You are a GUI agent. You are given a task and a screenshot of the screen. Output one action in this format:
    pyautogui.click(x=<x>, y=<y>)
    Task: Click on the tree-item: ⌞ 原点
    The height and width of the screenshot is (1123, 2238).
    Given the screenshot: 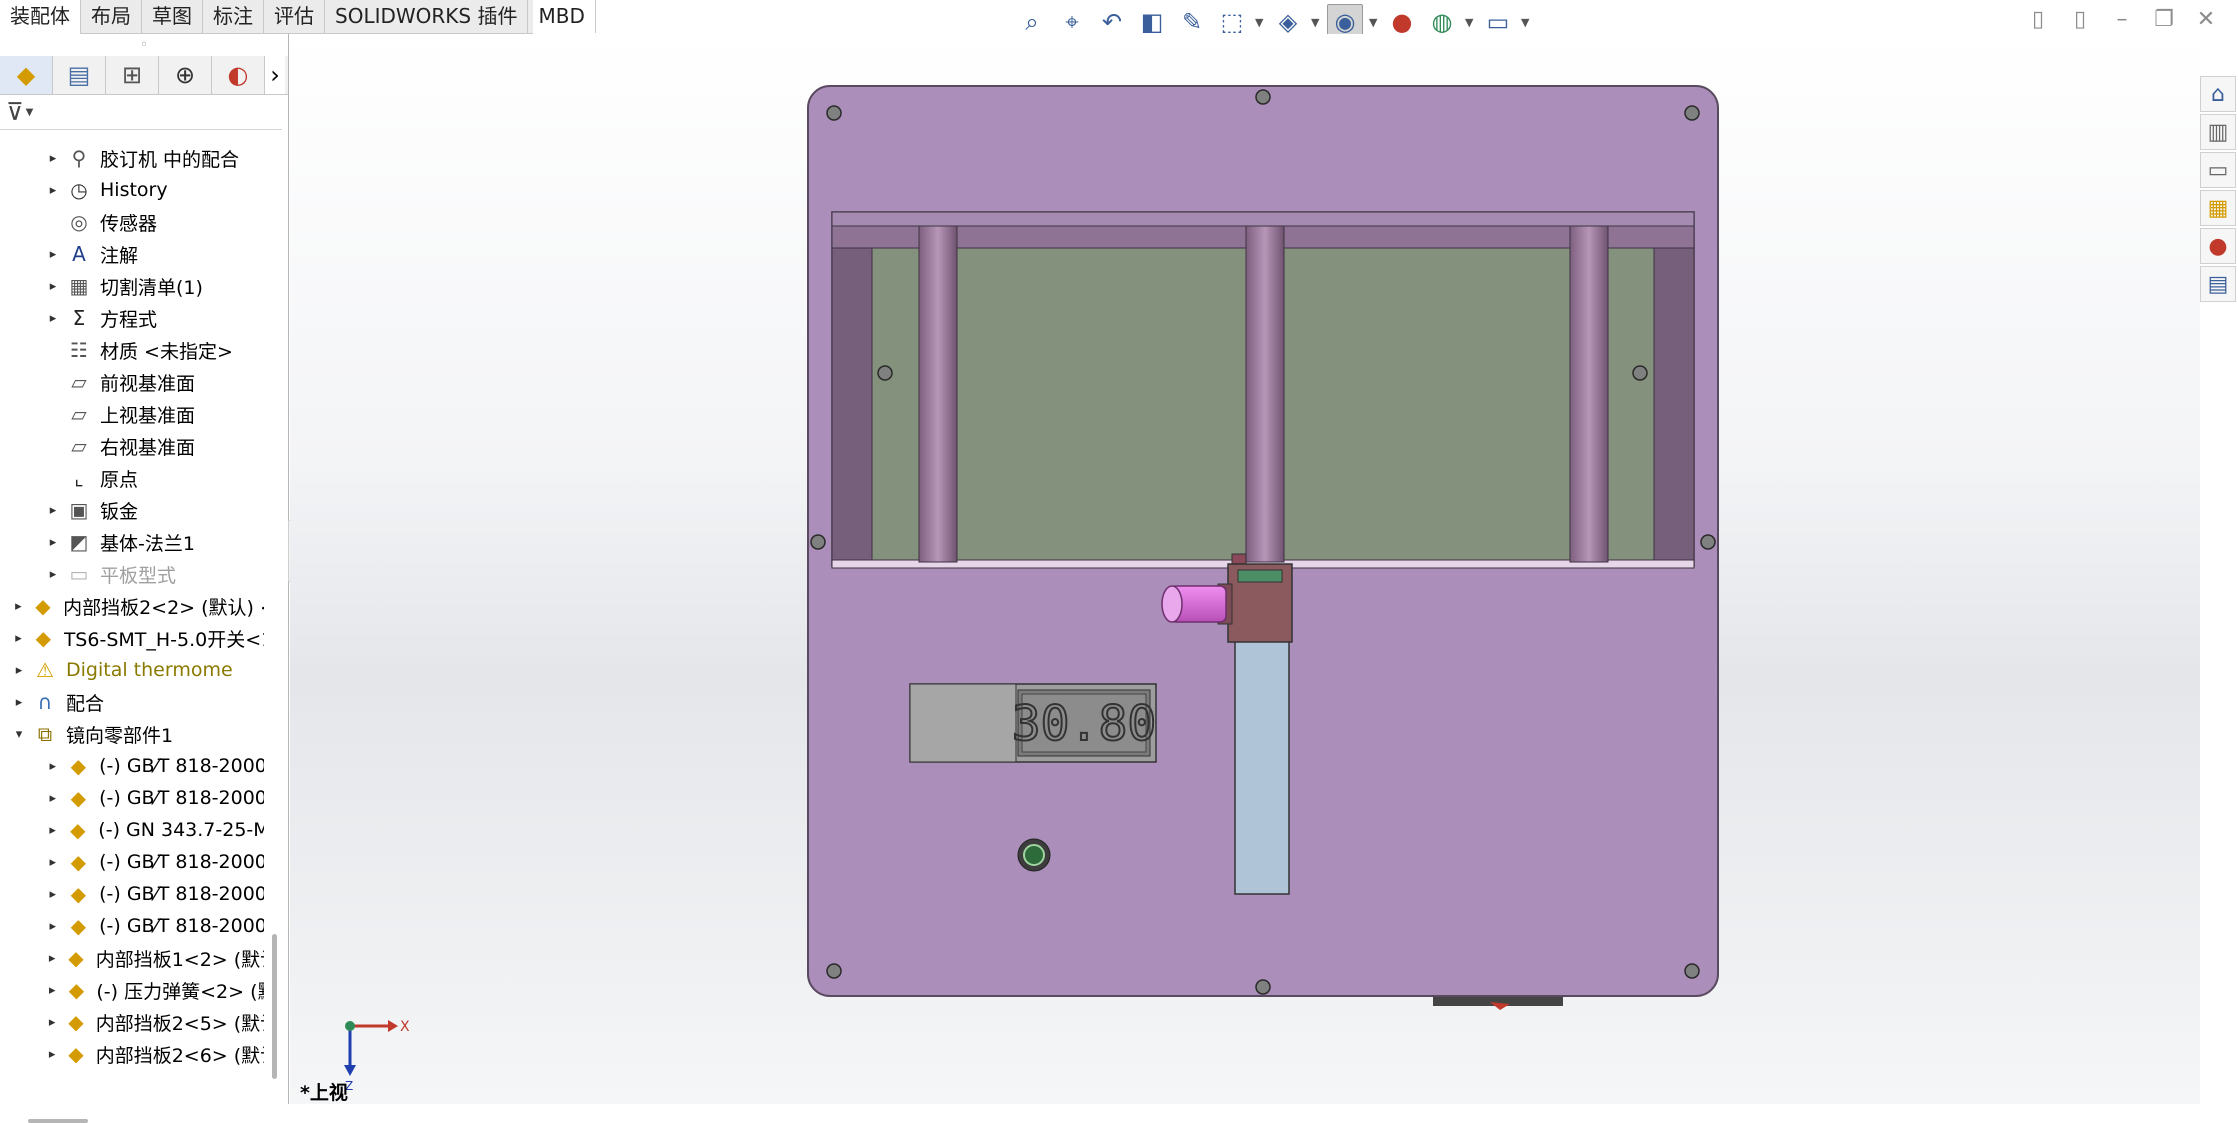 What is the action you would take?
    pyautogui.click(x=132, y=478)
    